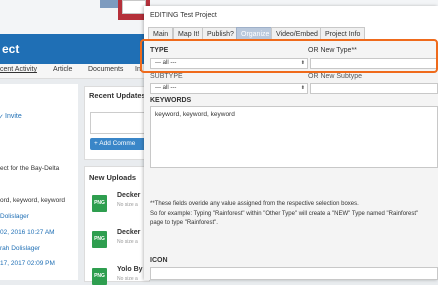 The width and height of the screenshot is (438, 285). What do you see at coordinates (189, 33) in the screenshot?
I see `tab-map-it: Map It!` at bounding box center [189, 33].